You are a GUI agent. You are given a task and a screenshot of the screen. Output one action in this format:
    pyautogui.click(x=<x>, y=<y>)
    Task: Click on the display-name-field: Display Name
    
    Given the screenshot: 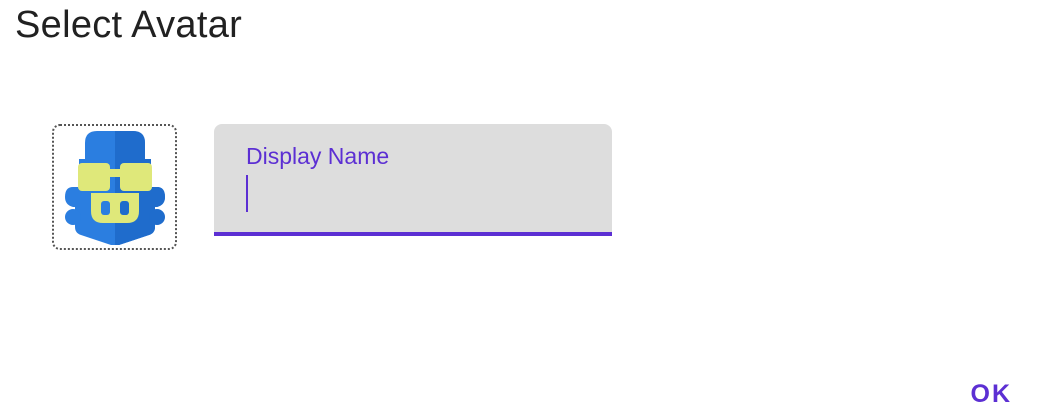 What is the action you would take?
    pyautogui.click(x=413, y=180)
    